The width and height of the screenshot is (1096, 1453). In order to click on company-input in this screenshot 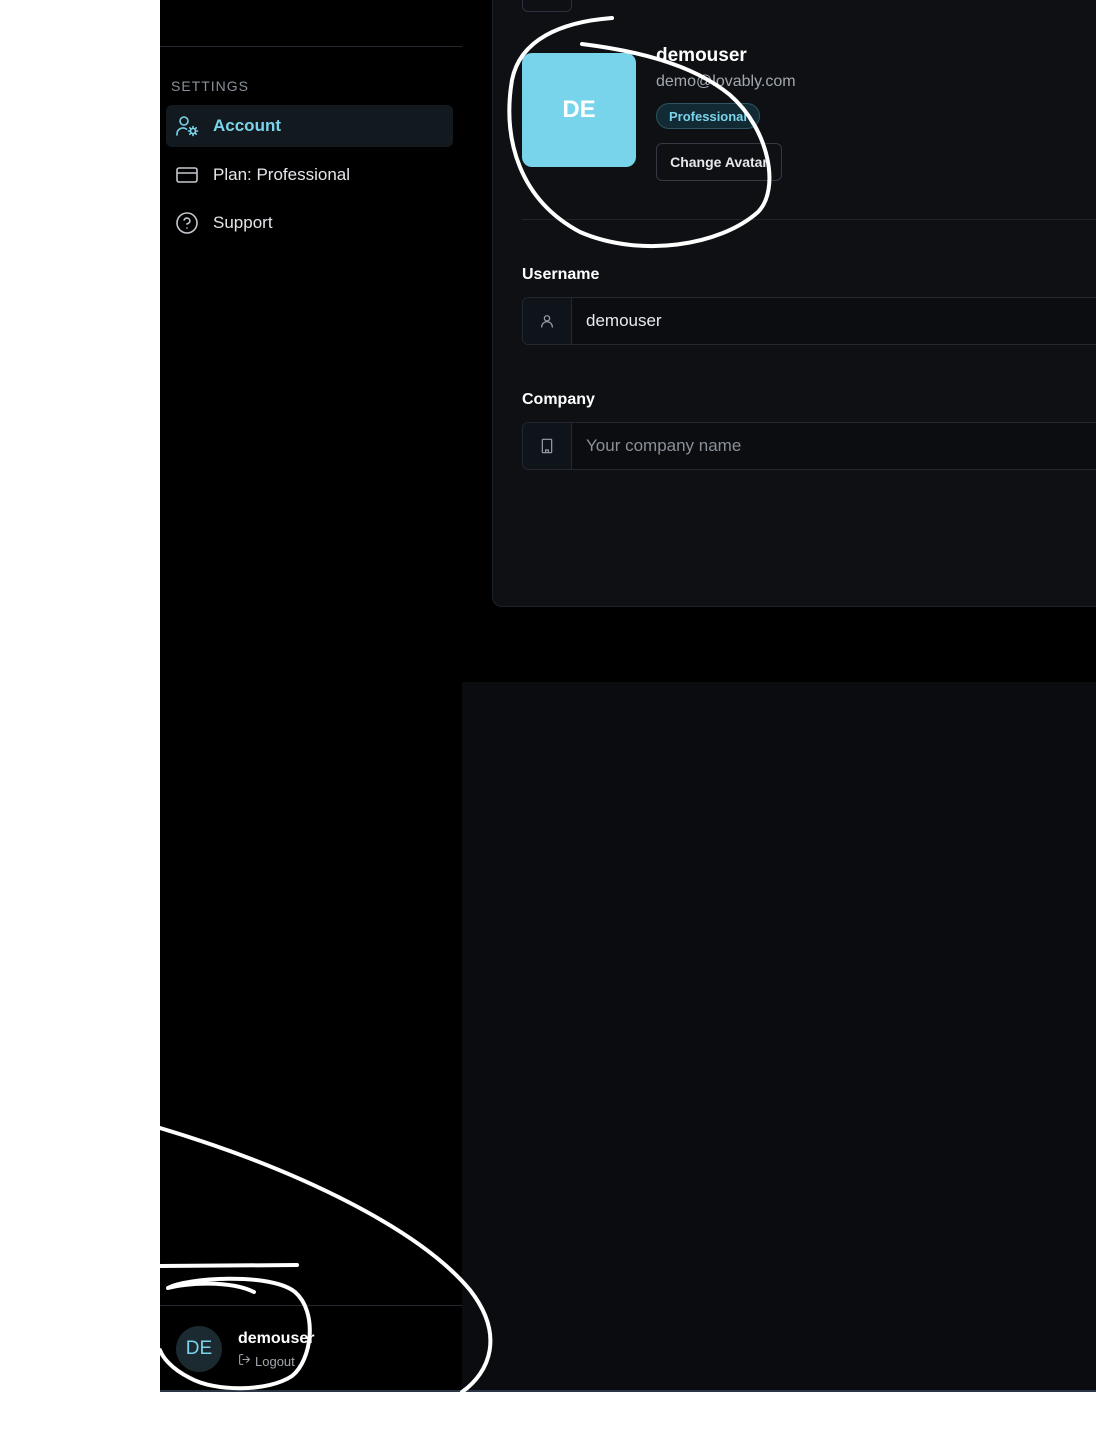, I will do `click(834, 446)`.